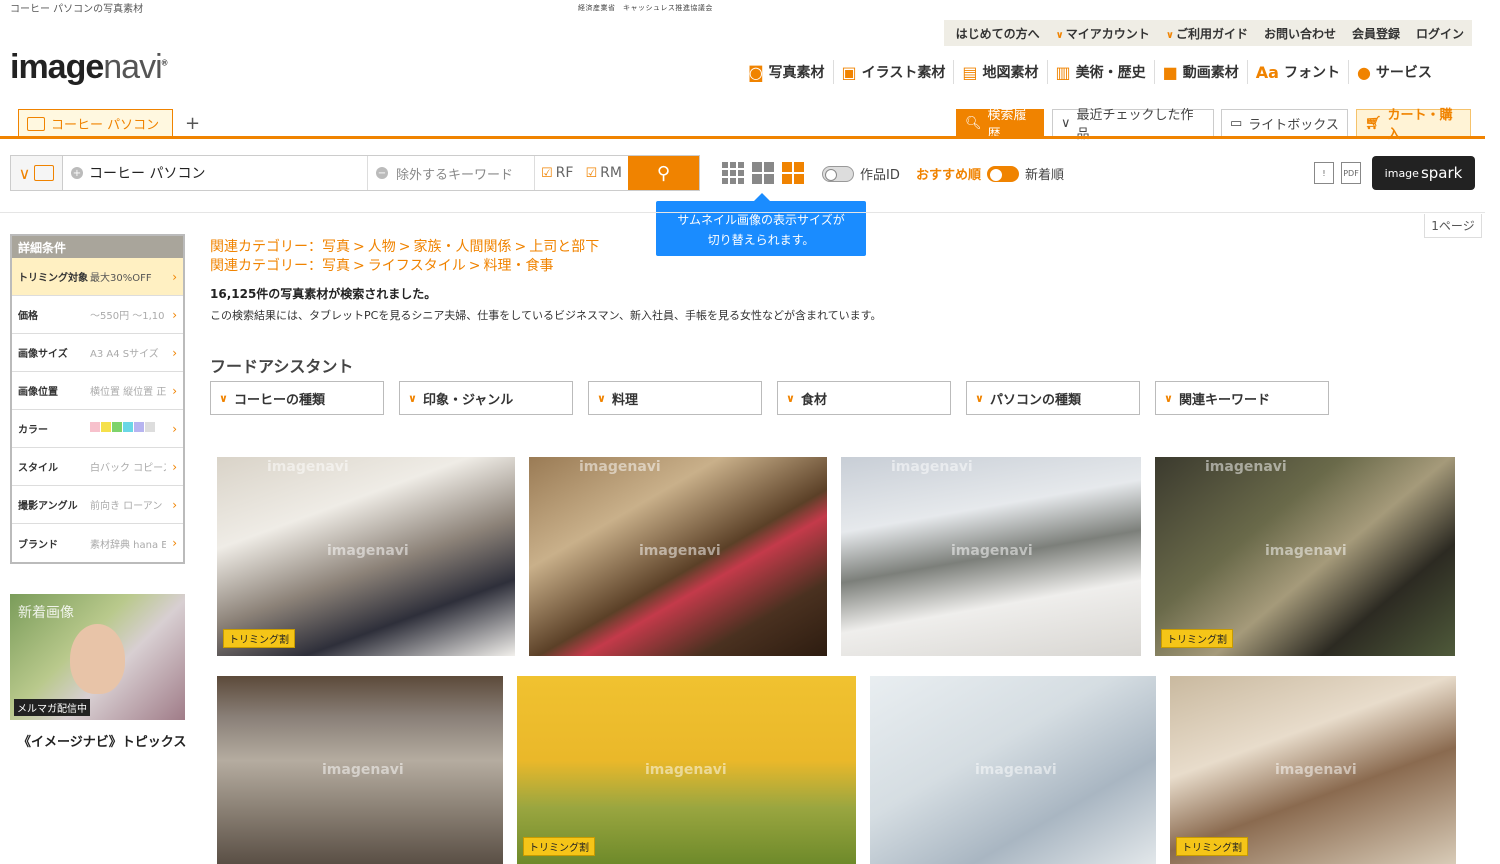 This screenshot has width=1500, height=864. I want to click on spark-small: image, so click(1401, 173).